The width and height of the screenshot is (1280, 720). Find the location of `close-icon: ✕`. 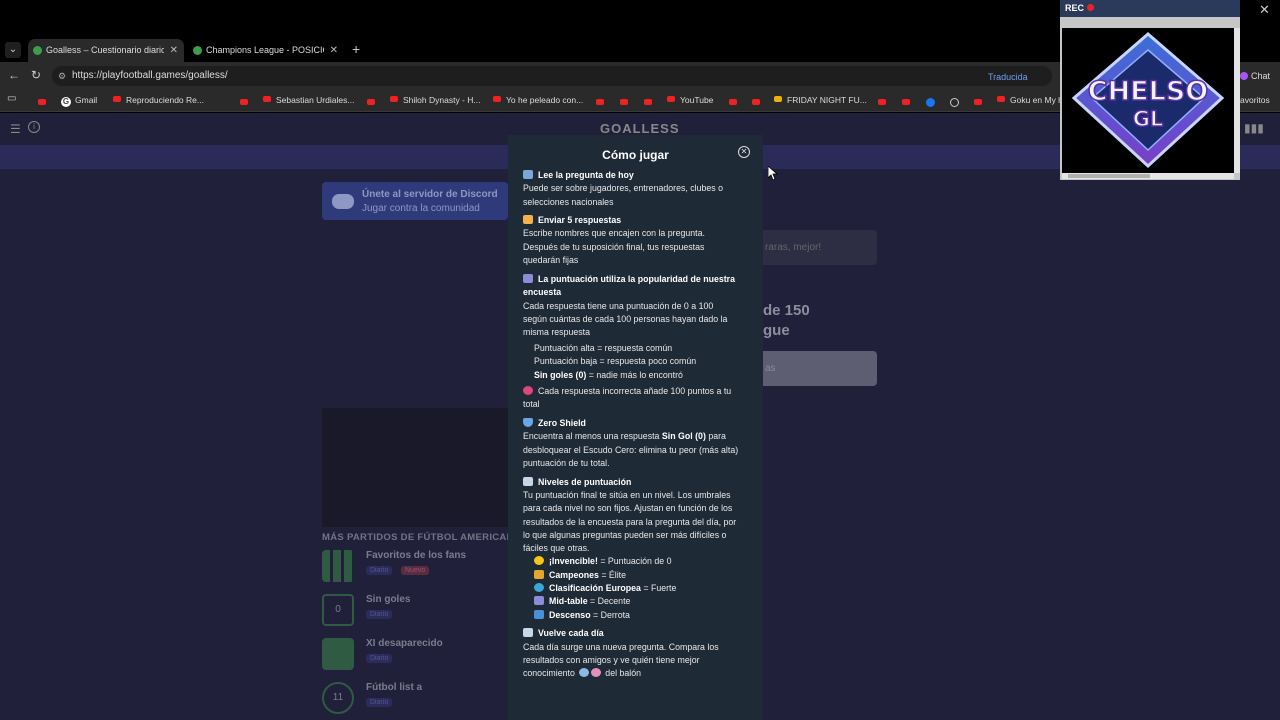

close-icon: ✕ is located at coordinates (744, 152).